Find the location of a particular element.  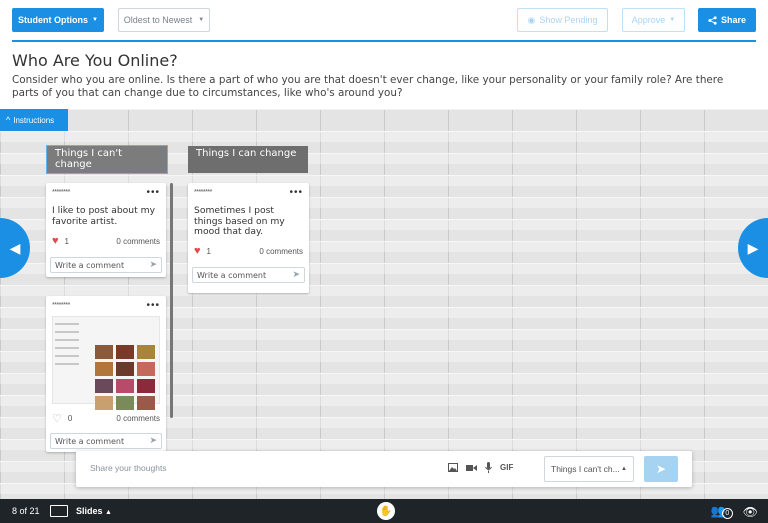

bottom-bar: 8 of 21 Slides ▲ ✋ 👥0 👁 is located at coordinates (384, 511).